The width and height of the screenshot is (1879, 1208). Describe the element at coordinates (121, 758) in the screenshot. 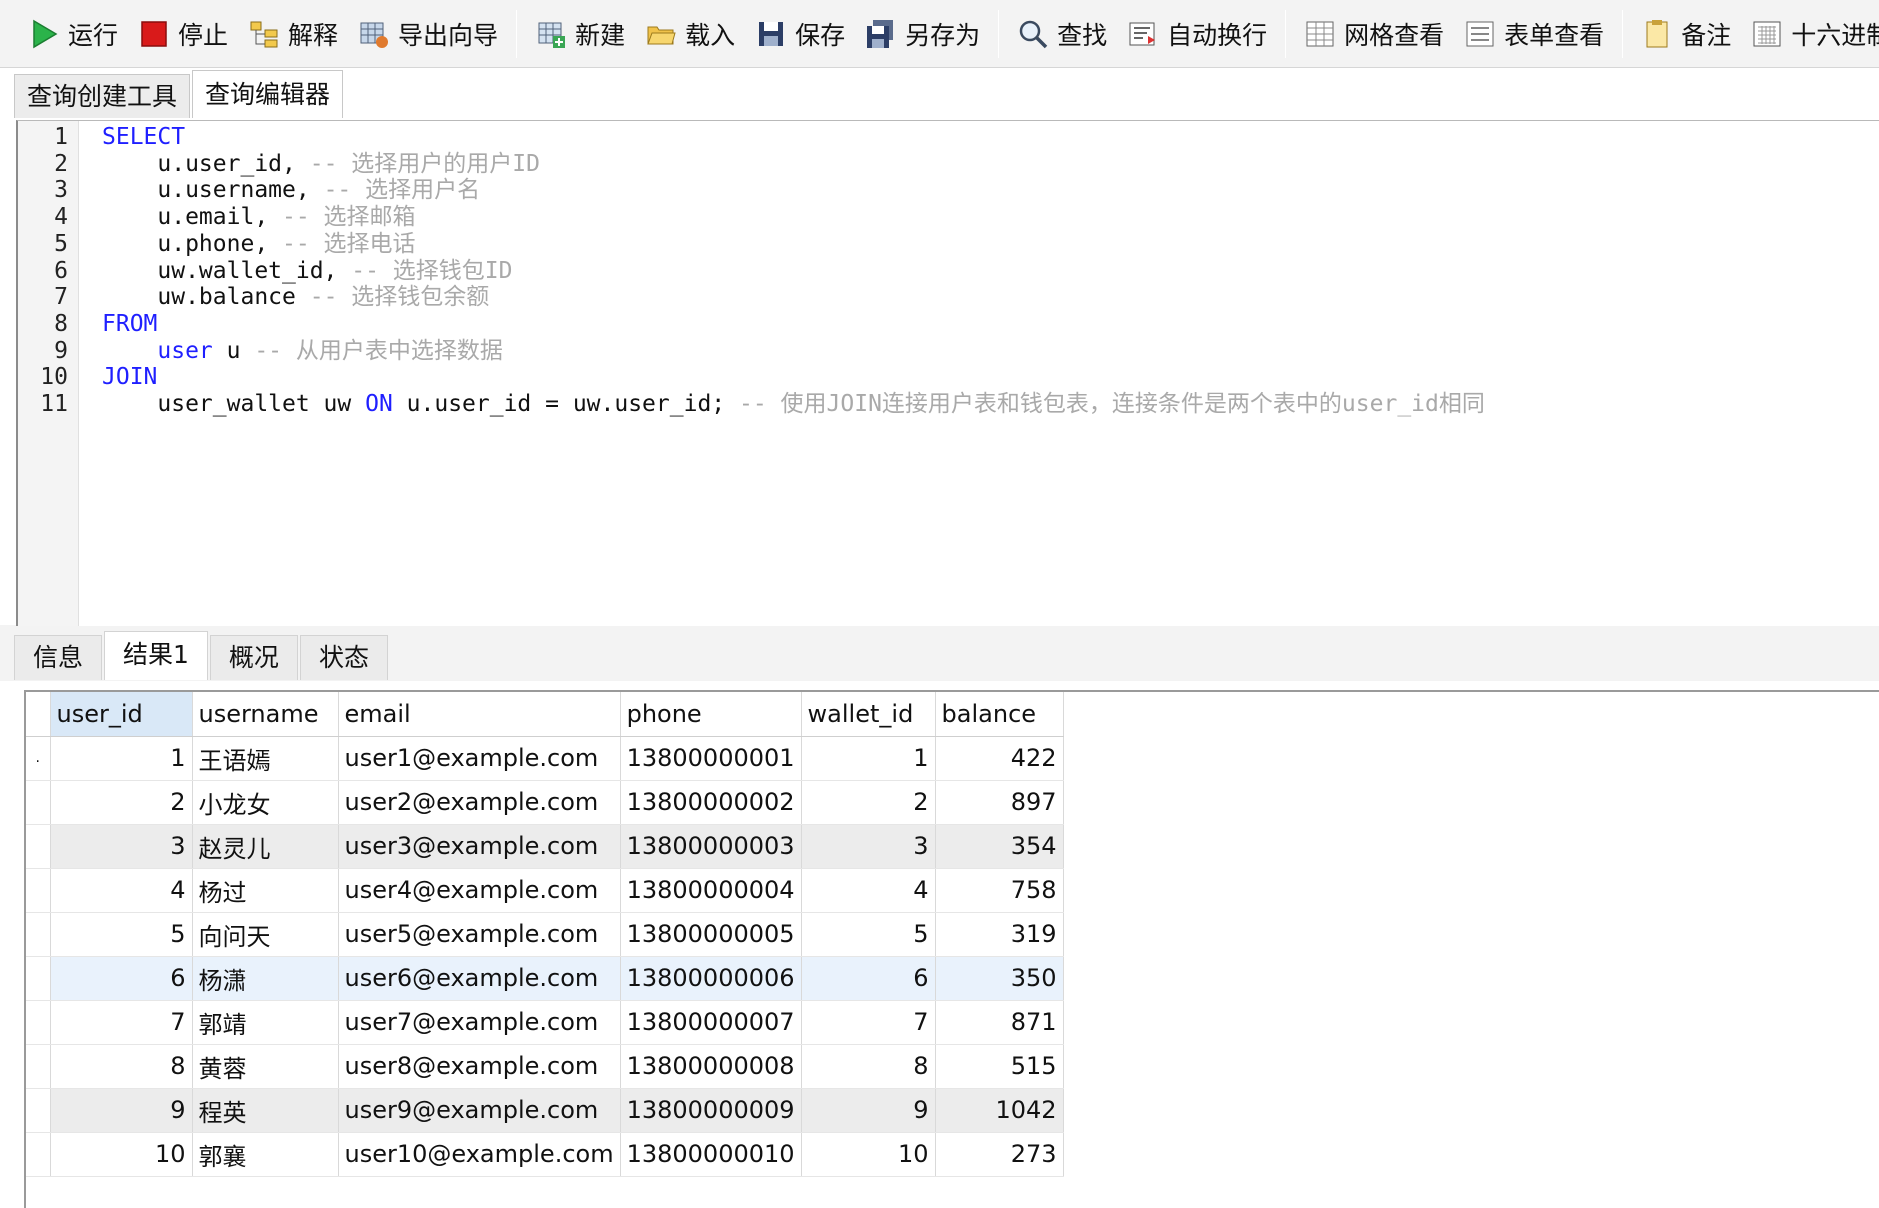

I see `cell-user-id: 1` at that location.